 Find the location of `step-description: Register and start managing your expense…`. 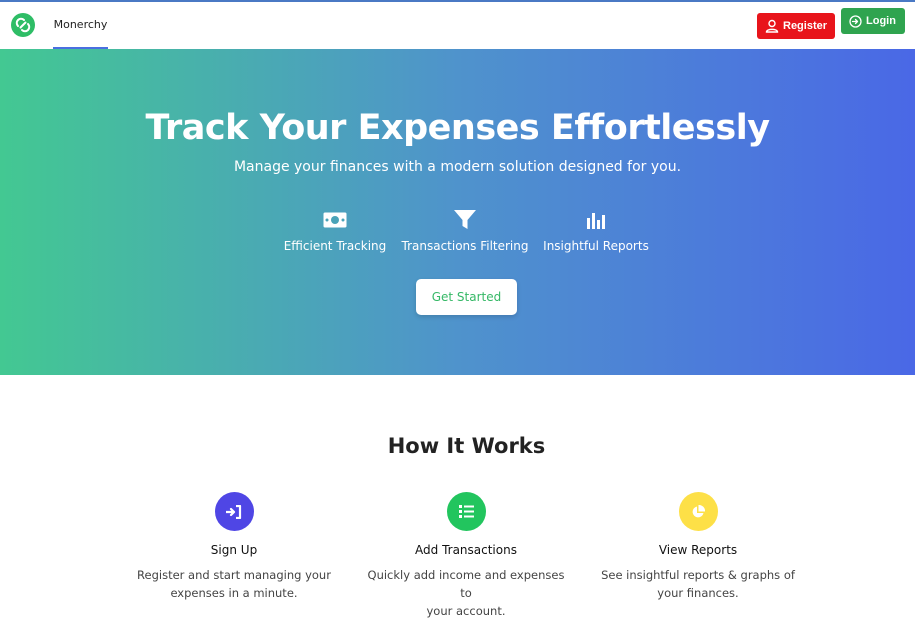

step-description: Register and start managing your expense… is located at coordinates (234, 584).